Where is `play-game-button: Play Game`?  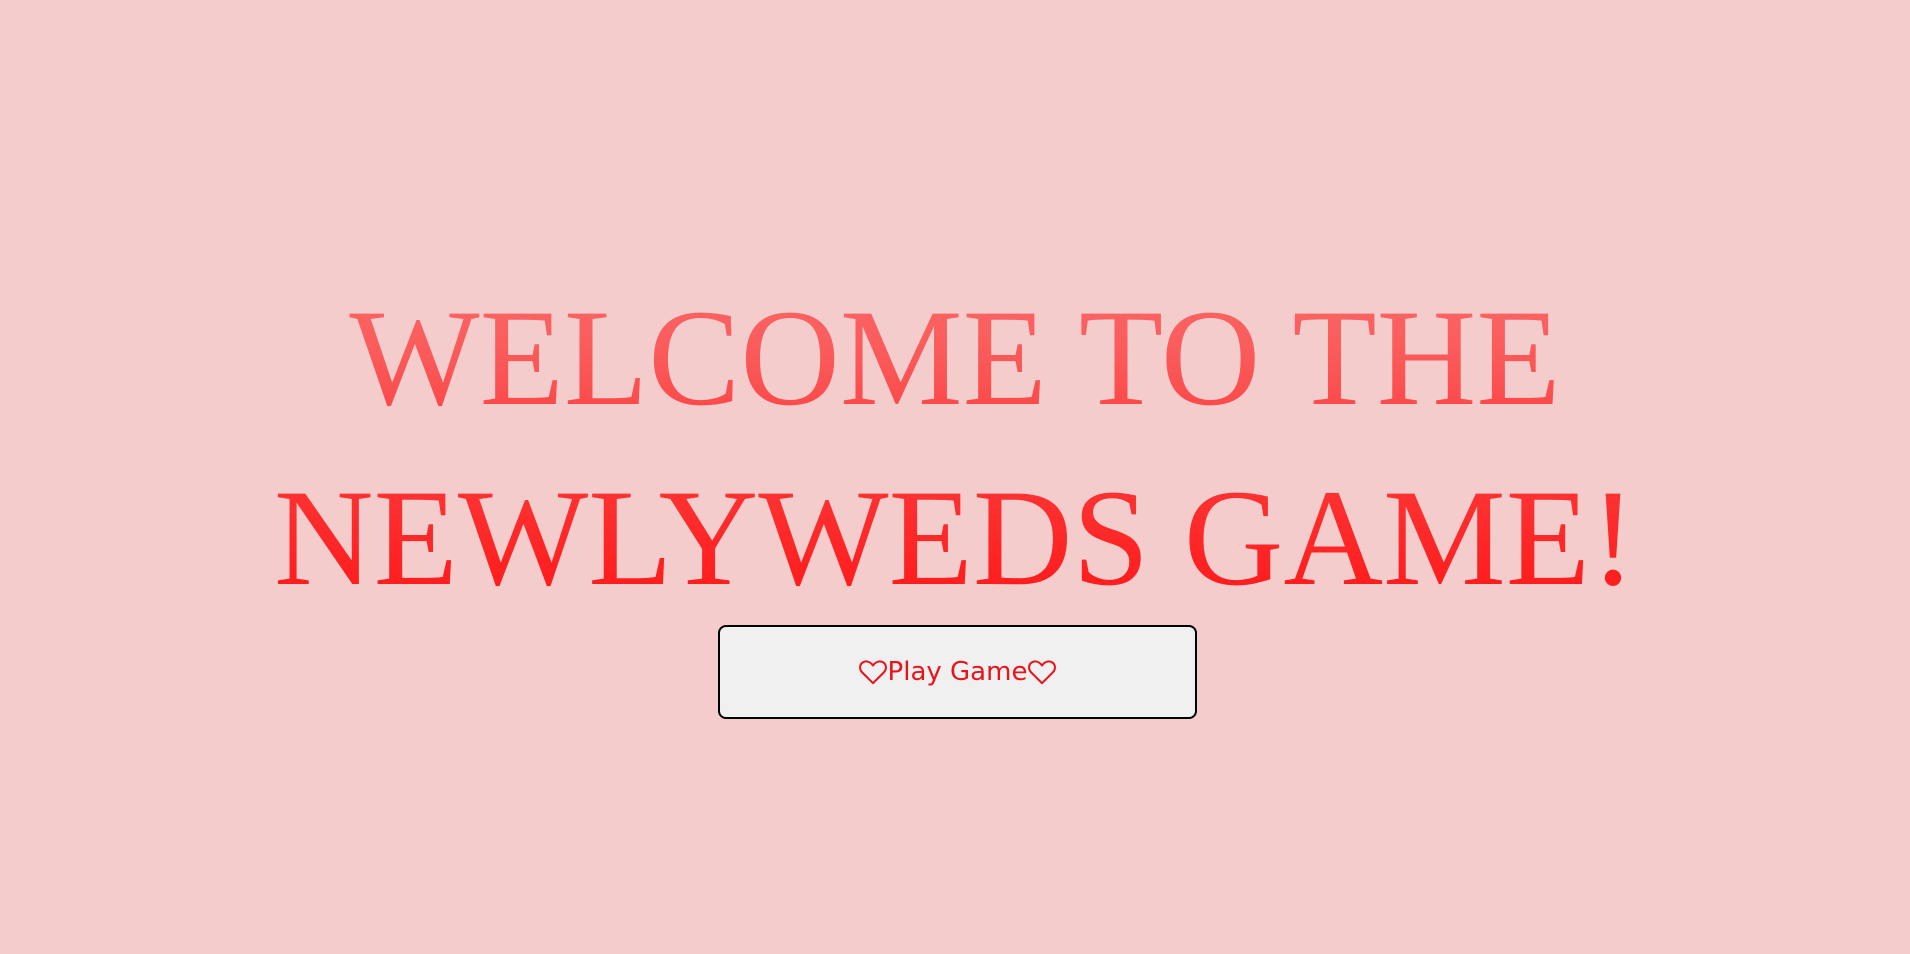 play-game-button: Play Game is located at coordinates (957, 672).